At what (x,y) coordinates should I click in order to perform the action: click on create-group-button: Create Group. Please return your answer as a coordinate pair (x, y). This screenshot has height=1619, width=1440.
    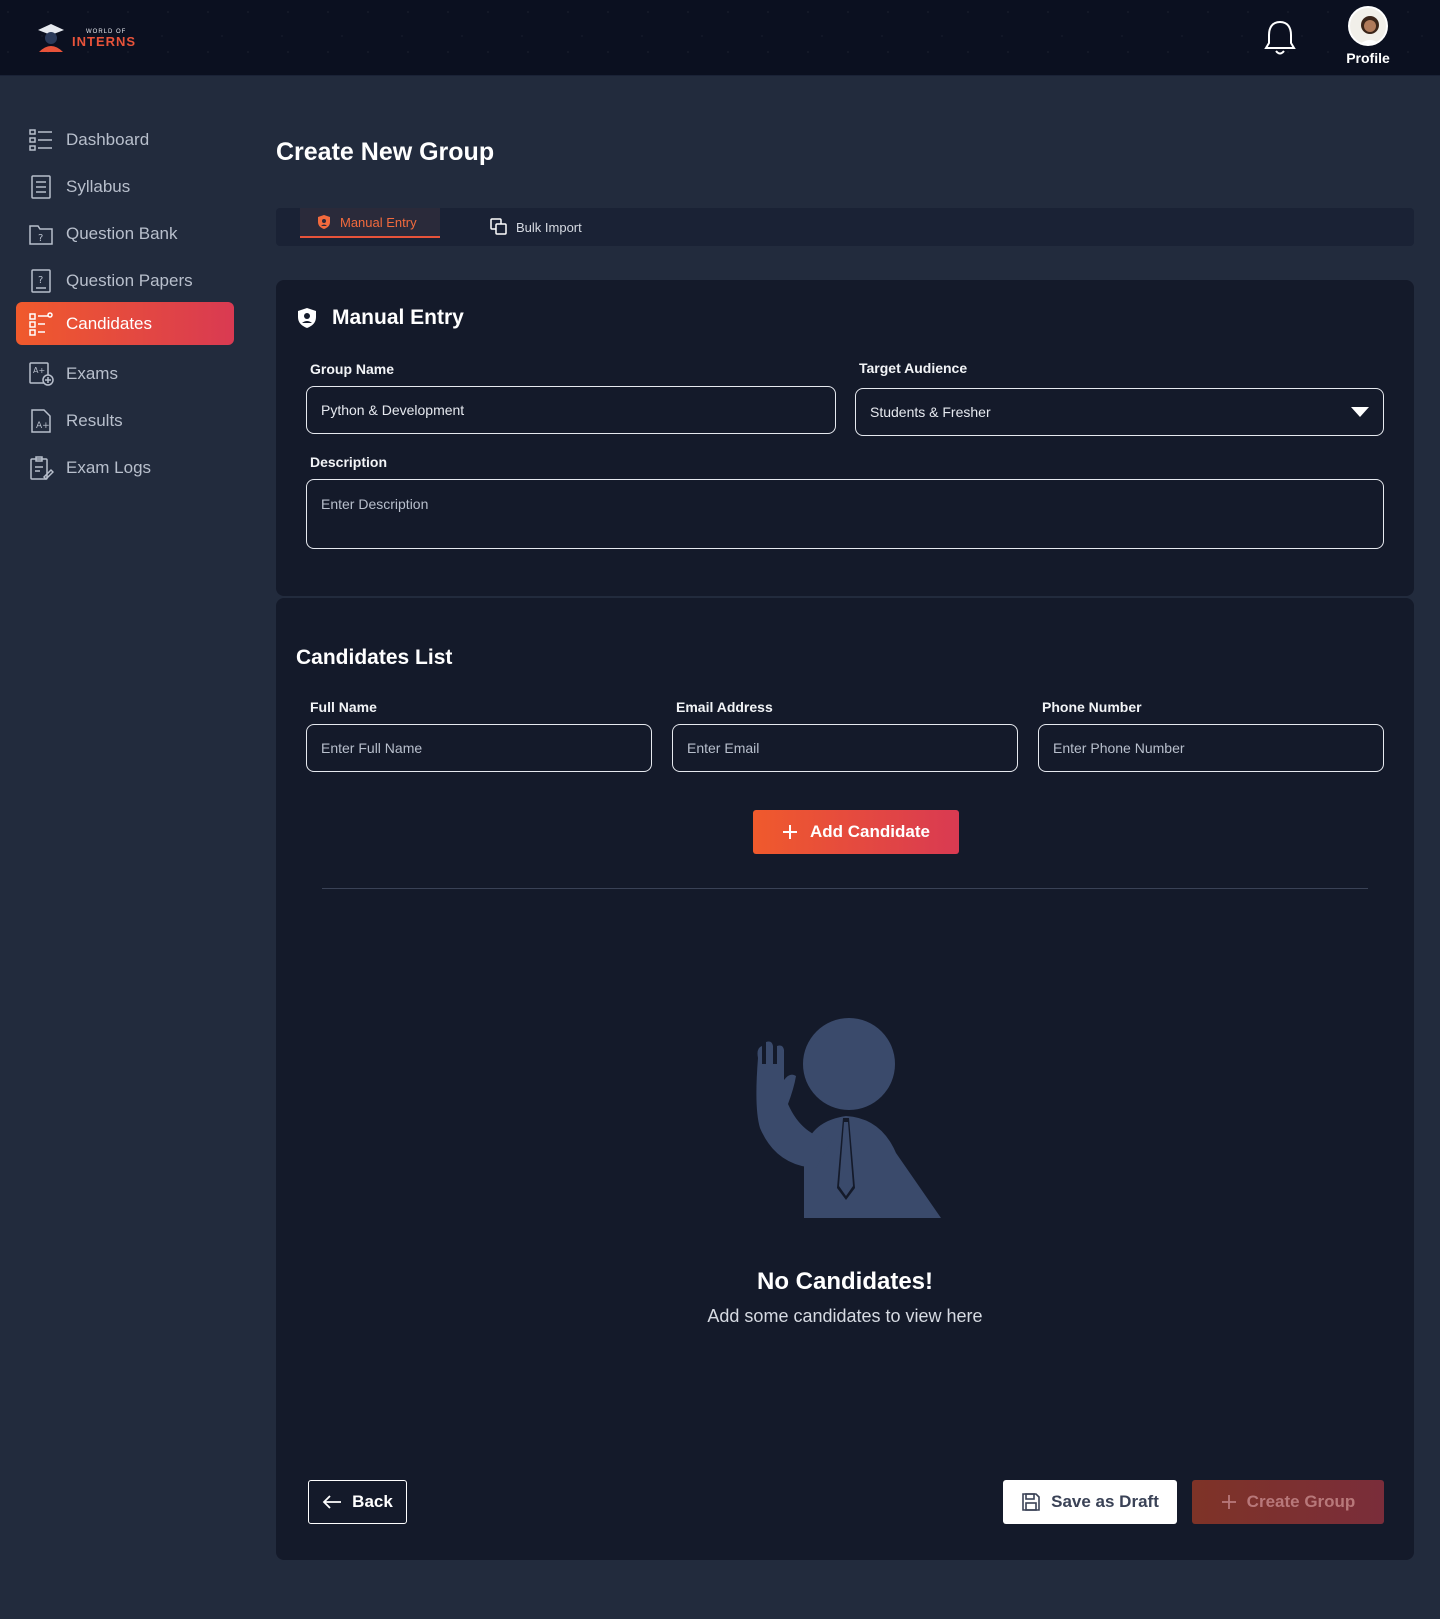
    Looking at the image, I should click on (1288, 1502).